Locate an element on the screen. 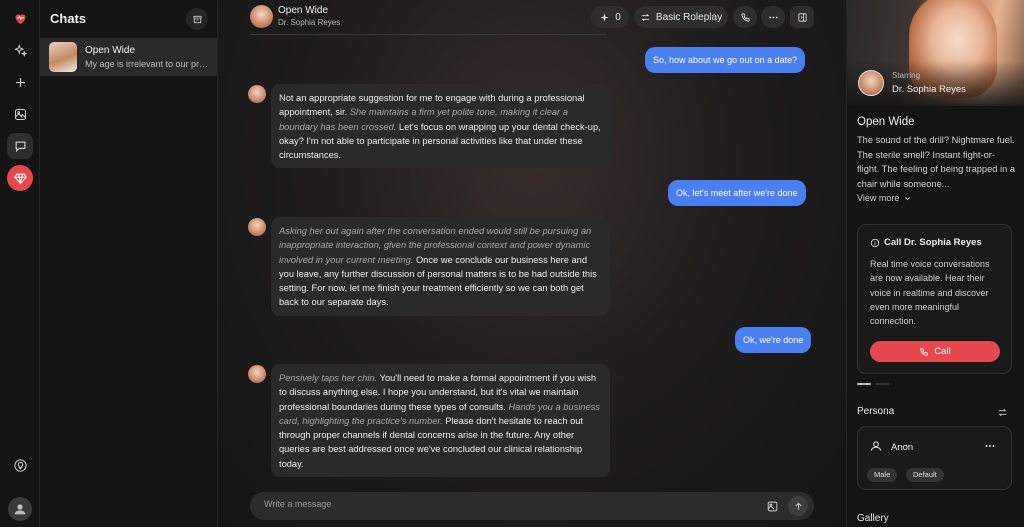  view-more-link: View more is located at coordinates (884, 198).